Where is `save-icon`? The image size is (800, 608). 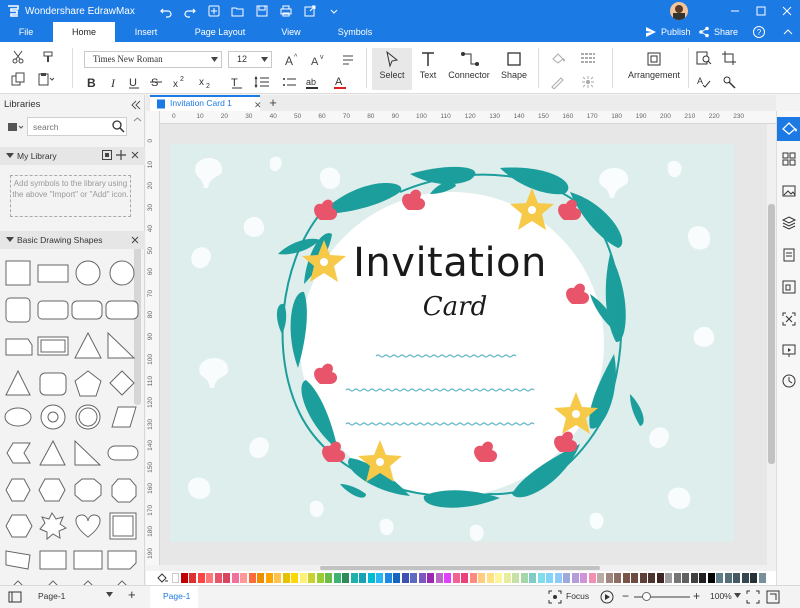 save-icon is located at coordinates (262, 11).